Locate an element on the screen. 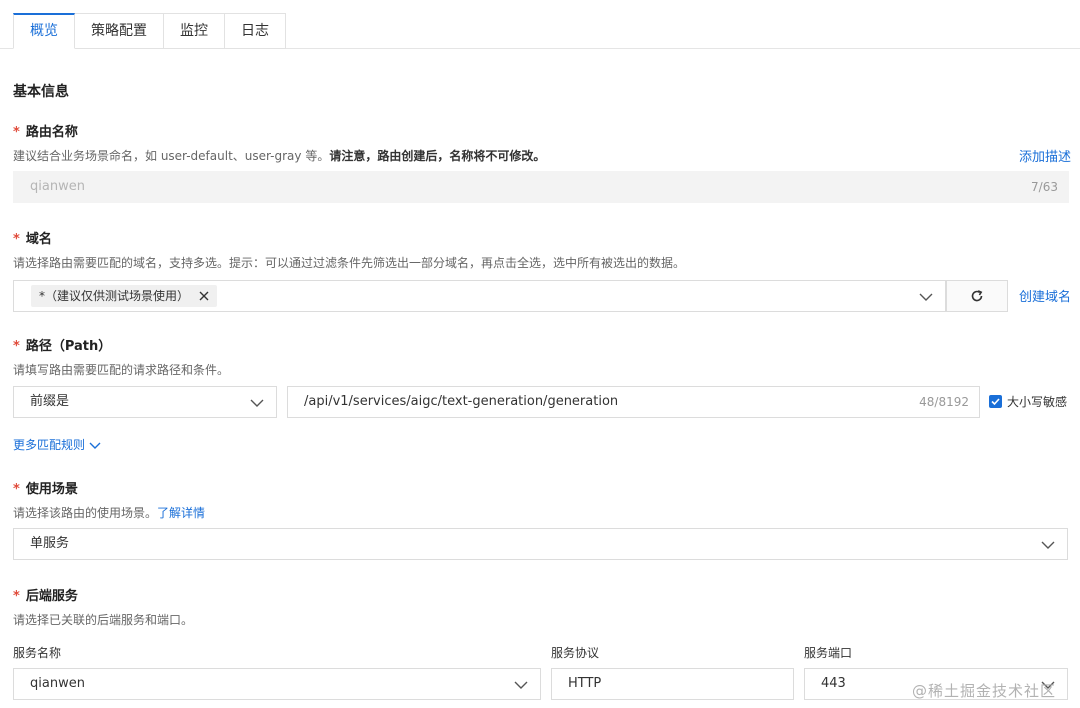 The image size is (1080, 708). path-label-text: 路径（Path） is located at coordinates (68, 346).